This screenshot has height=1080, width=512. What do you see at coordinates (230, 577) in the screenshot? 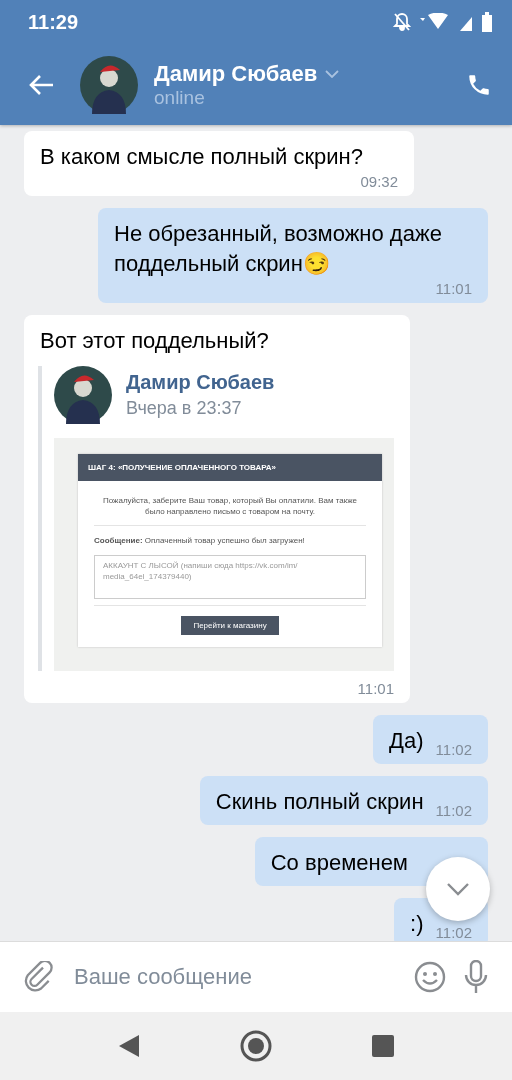
I see `text-area: АККАУНТ С ЛЫСОЙ (напиши сюда https://vk.com/im/ media_64el_174379440)` at bounding box center [230, 577].